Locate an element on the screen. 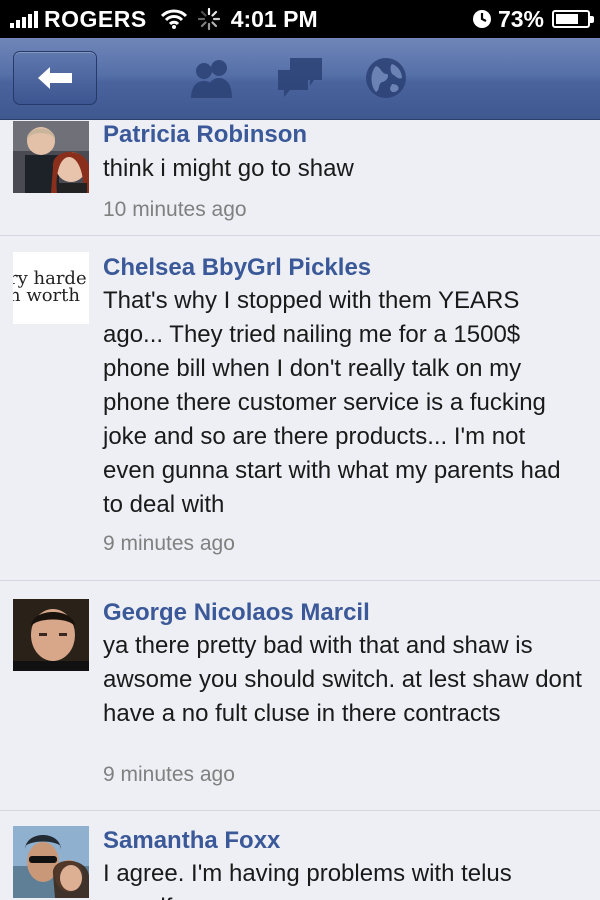 The width and height of the screenshot is (600, 900). status-bar: ROGERS 4:01 PM 73% is located at coordinates (300, 19).